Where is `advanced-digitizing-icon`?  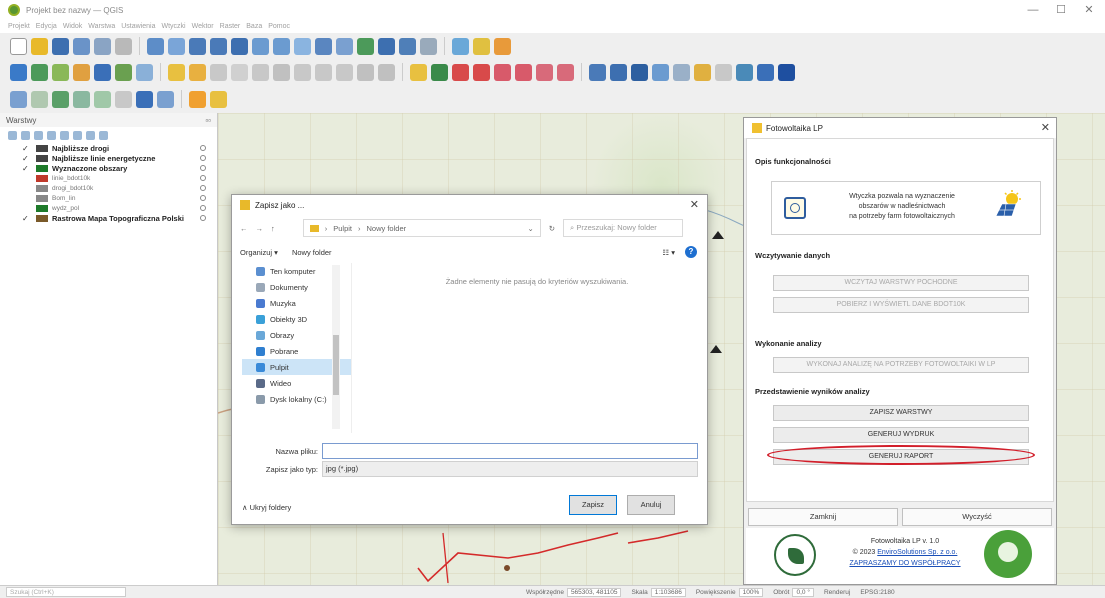 advanced-digitizing-icon is located at coordinates (60, 99).